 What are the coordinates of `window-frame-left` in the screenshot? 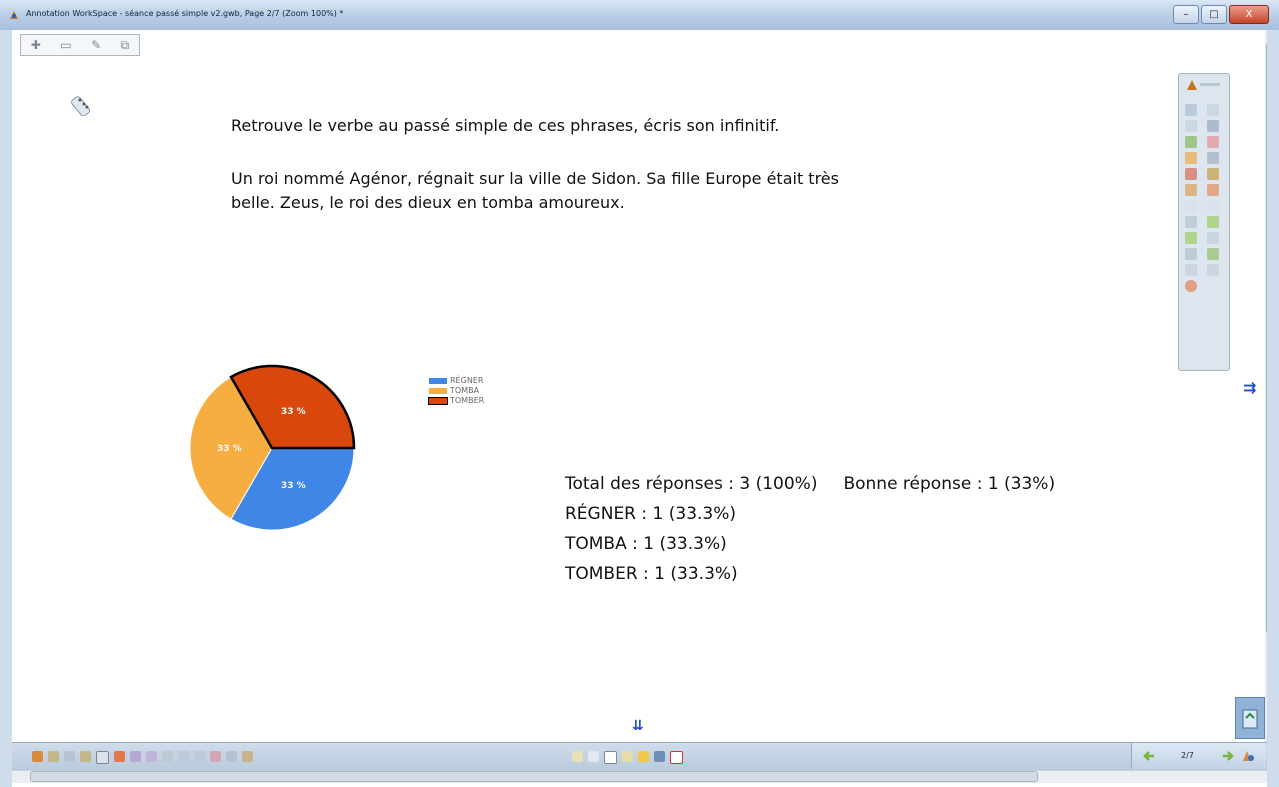 It's located at (6, 408).